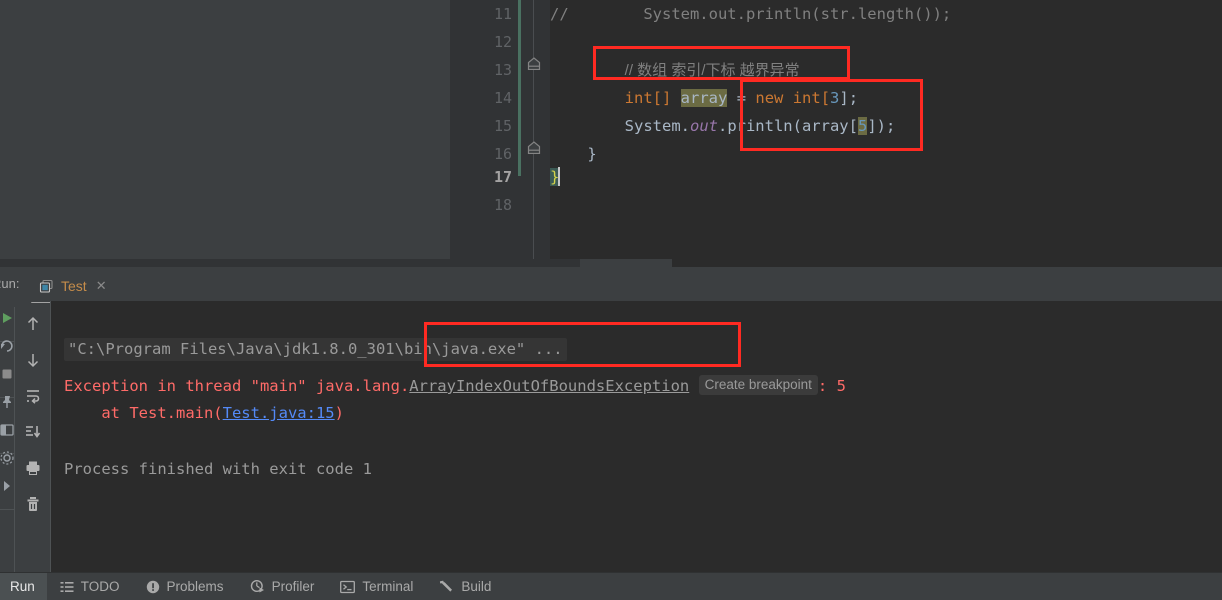 This screenshot has height=600, width=1222. What do you see at coordinates (502, 126) in the screenshot?
I see `line-number: 15` at bounding box center [502, 126].